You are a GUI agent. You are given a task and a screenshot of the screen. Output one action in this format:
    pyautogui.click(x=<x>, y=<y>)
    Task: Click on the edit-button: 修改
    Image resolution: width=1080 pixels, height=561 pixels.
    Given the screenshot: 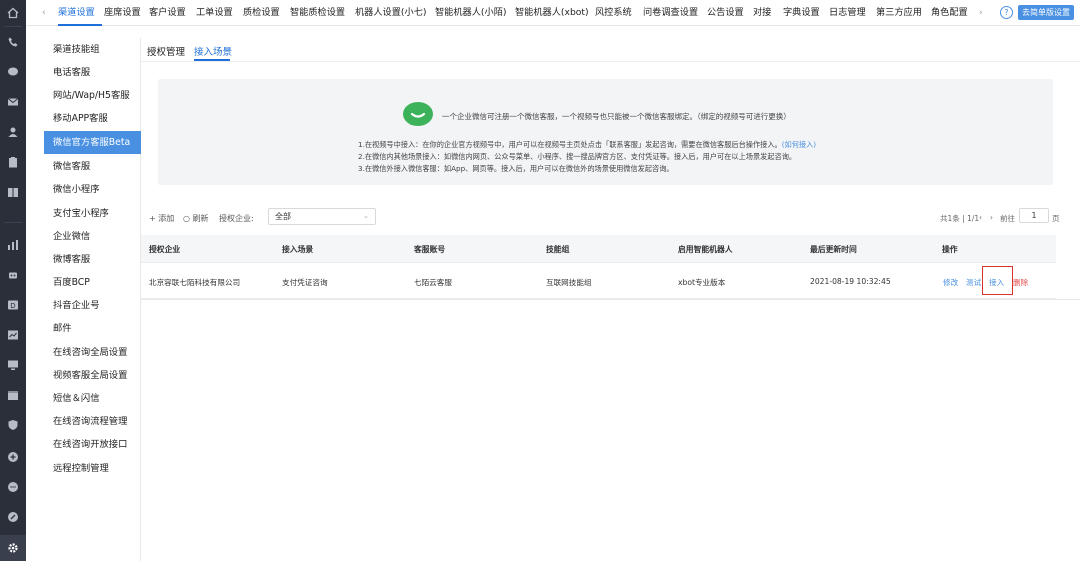 What is the action you would take?
    pyautogui.click(x=950, y=282)
    